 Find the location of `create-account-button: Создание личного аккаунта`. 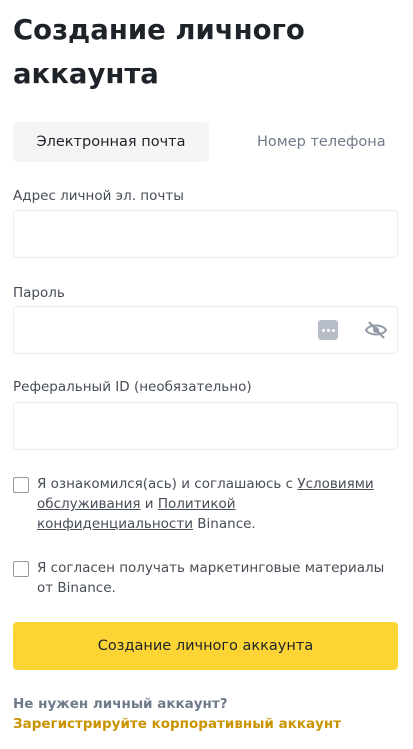

create-account-button: Создание личного аккаунта is located at coordinates (205, 646).